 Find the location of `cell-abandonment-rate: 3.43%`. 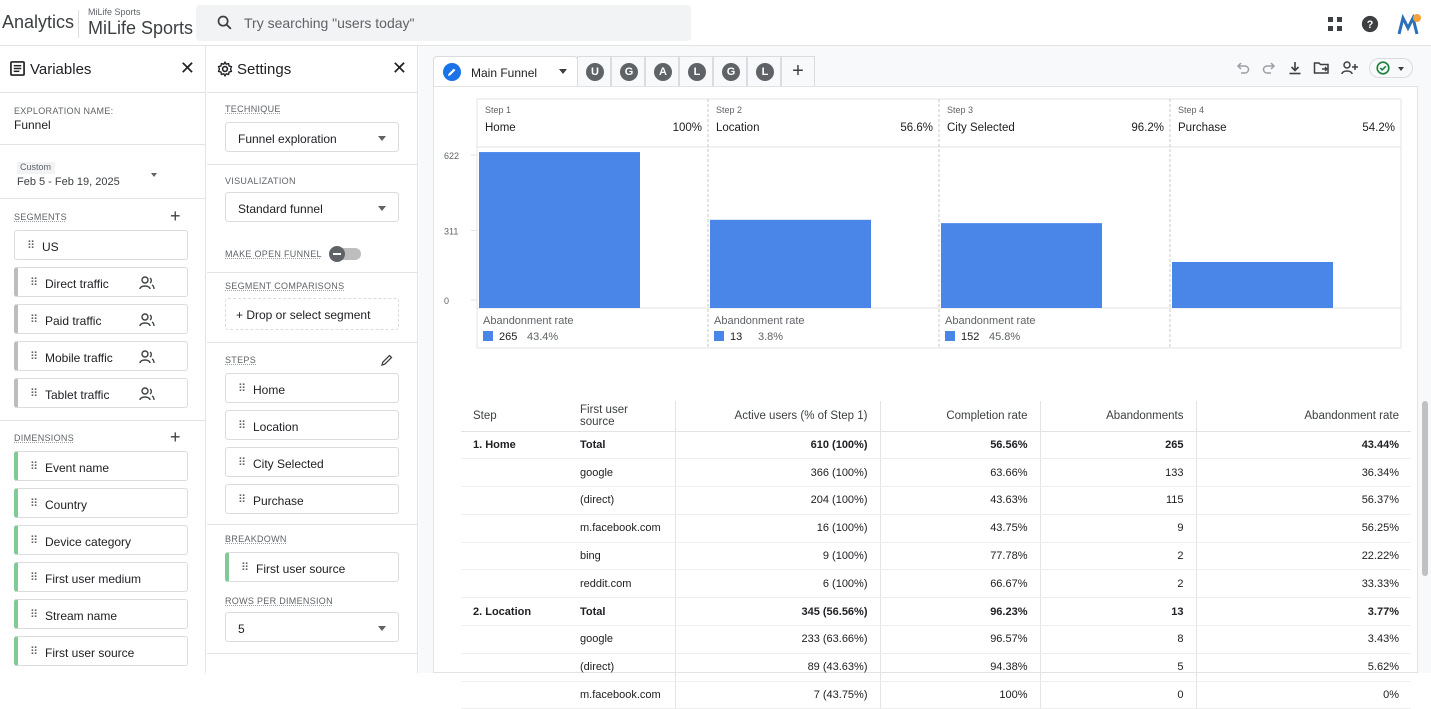

cell-abandonment-rate: 3.43% is located at coordinates (1303, 639).